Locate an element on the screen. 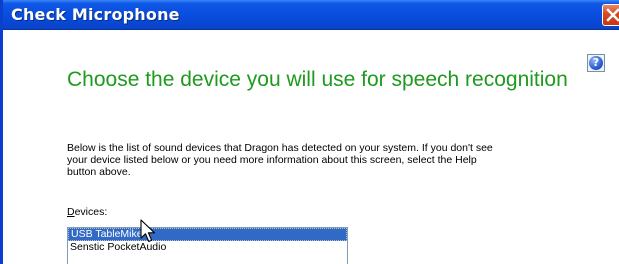 Image resolution: width=619 pixels, height=264 pixels. description-line: button above. is located at coordinates (99, 172).